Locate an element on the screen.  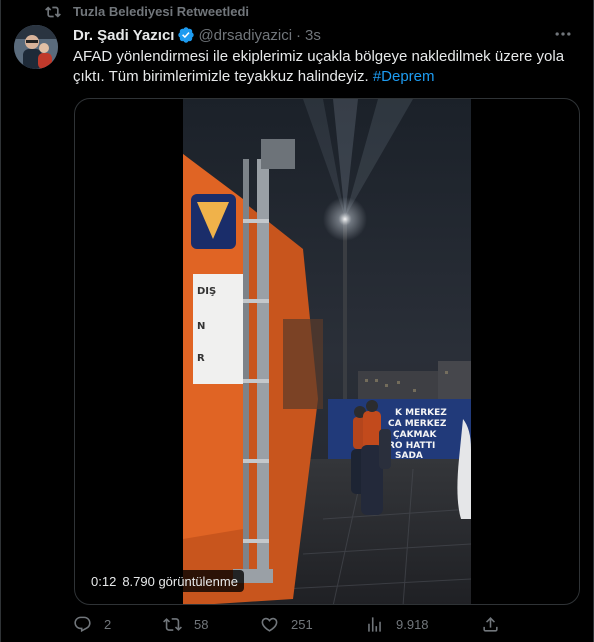
action-bar: 2 58 251 9.918 is located at coordinates (298, 624).